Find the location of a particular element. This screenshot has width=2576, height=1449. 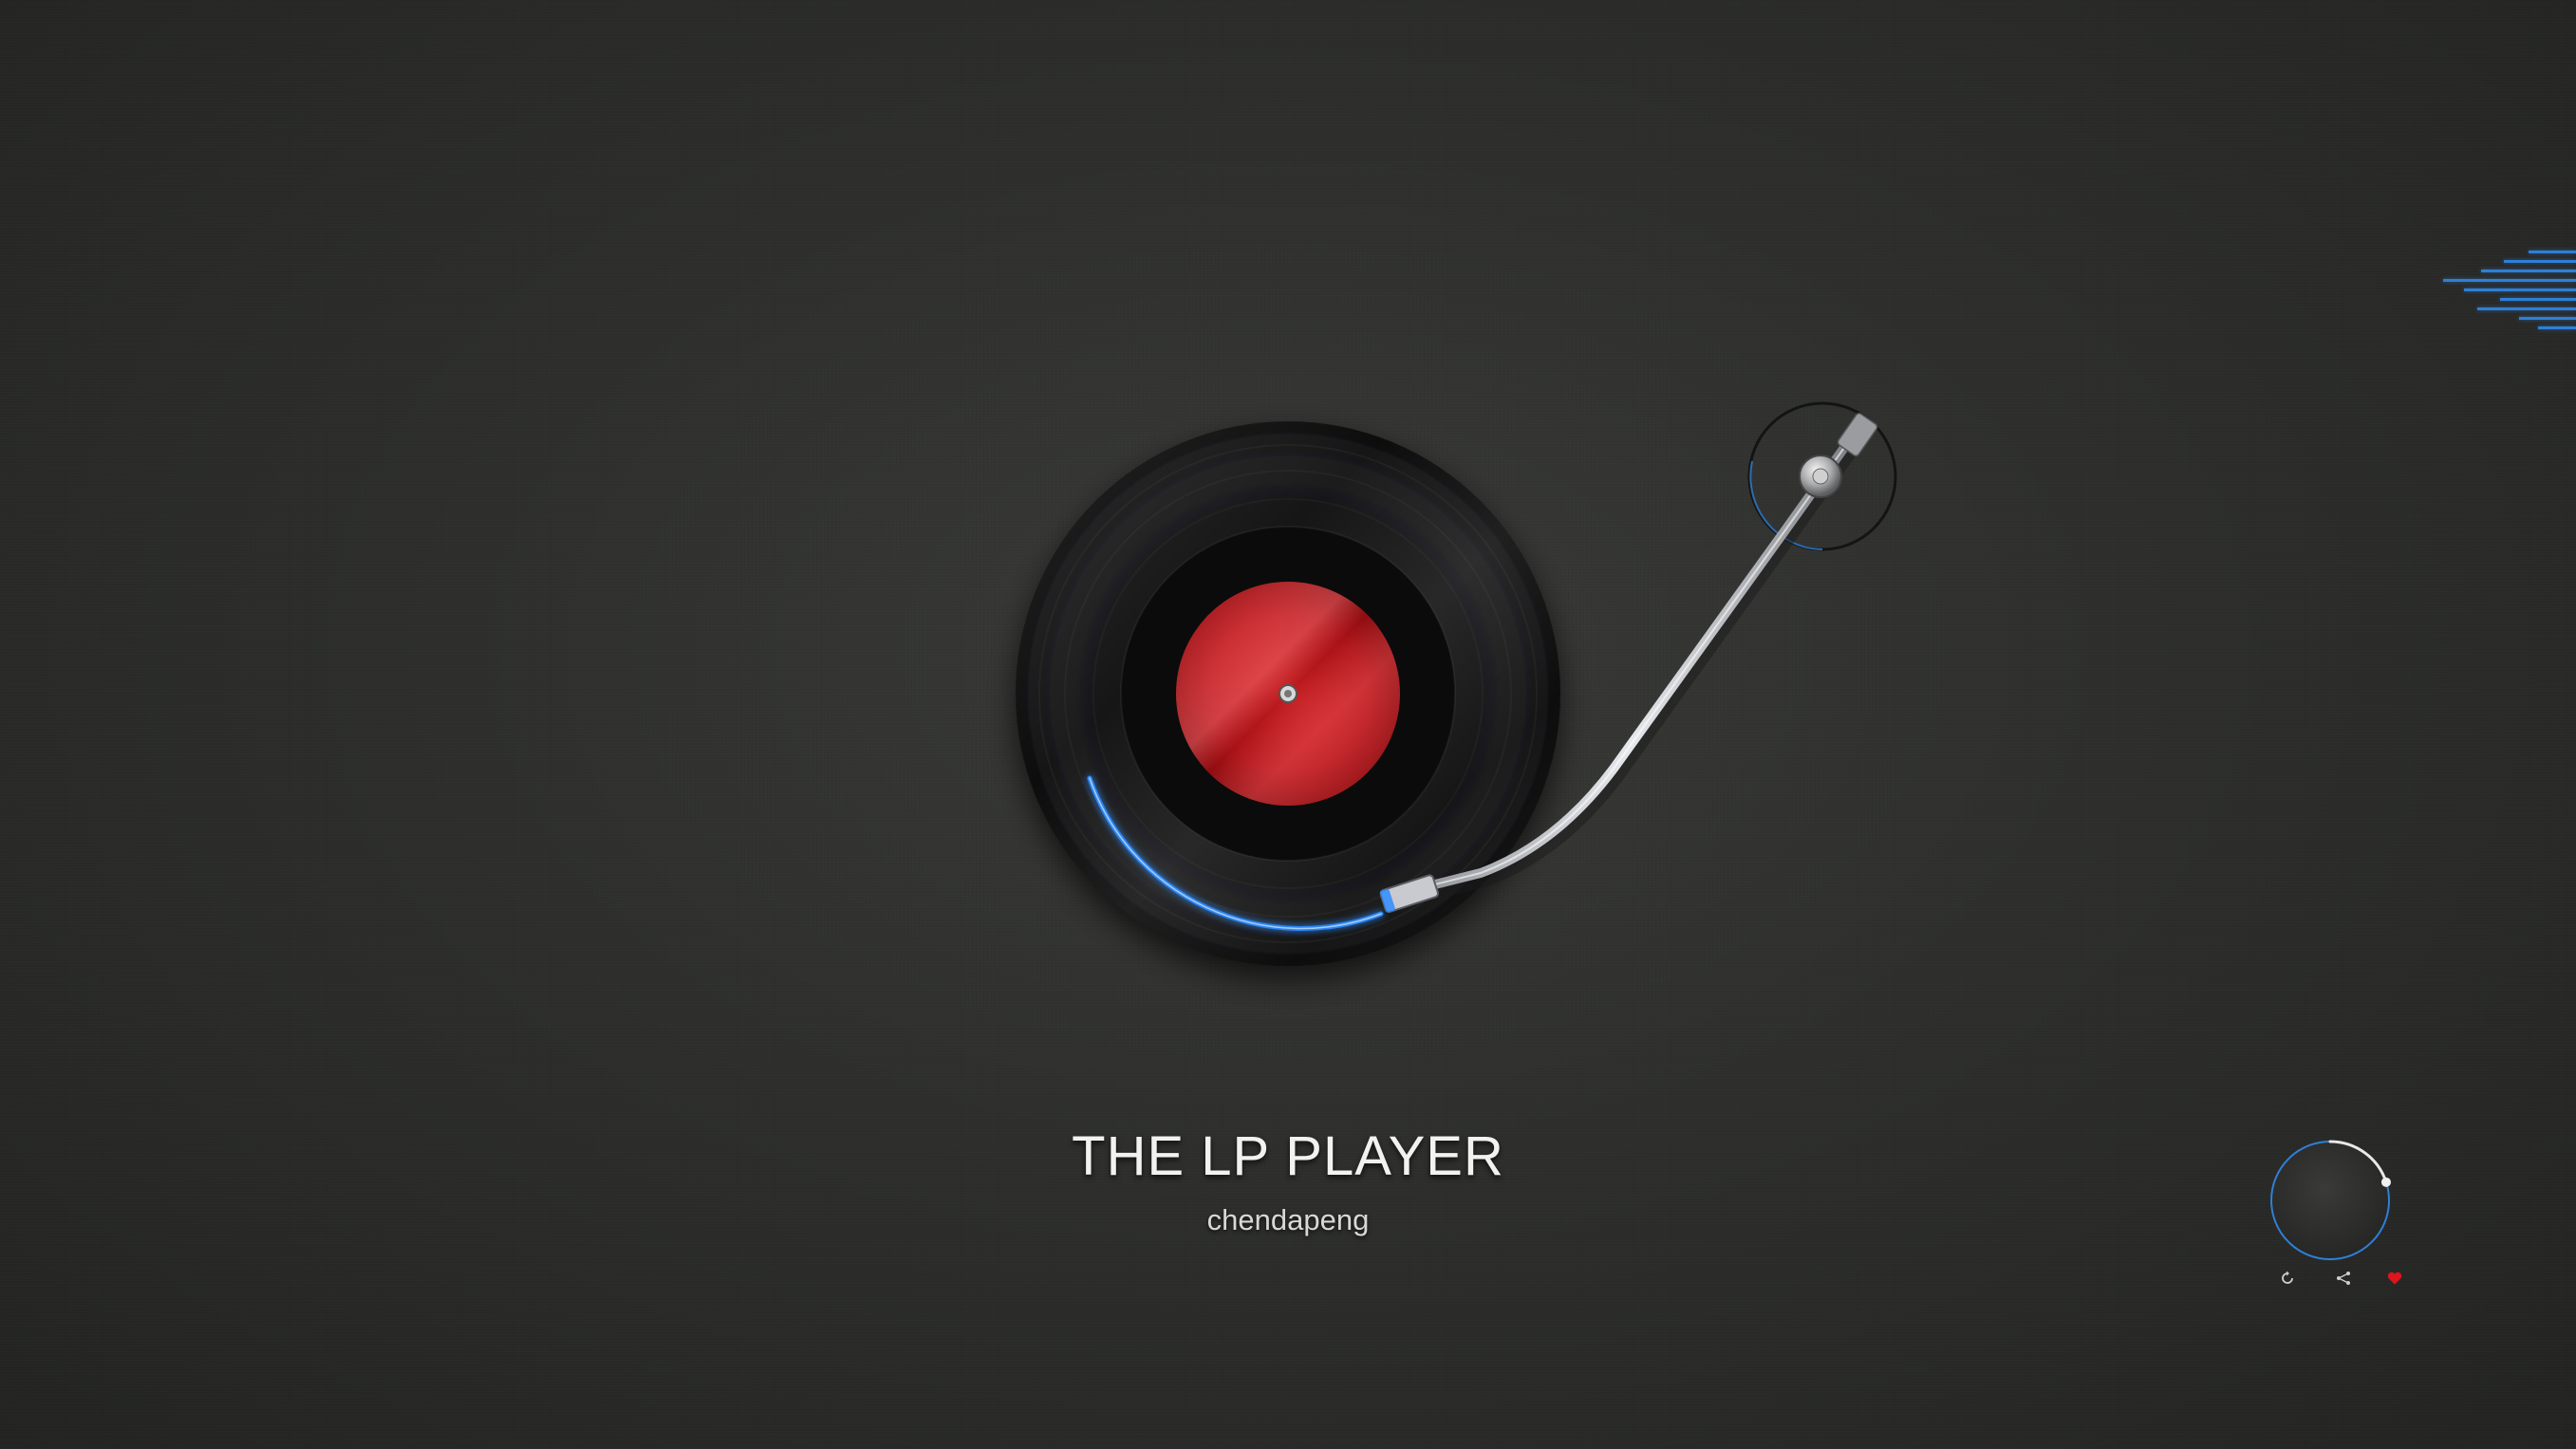

replay-icon is located at coordinates (2288, 1277).